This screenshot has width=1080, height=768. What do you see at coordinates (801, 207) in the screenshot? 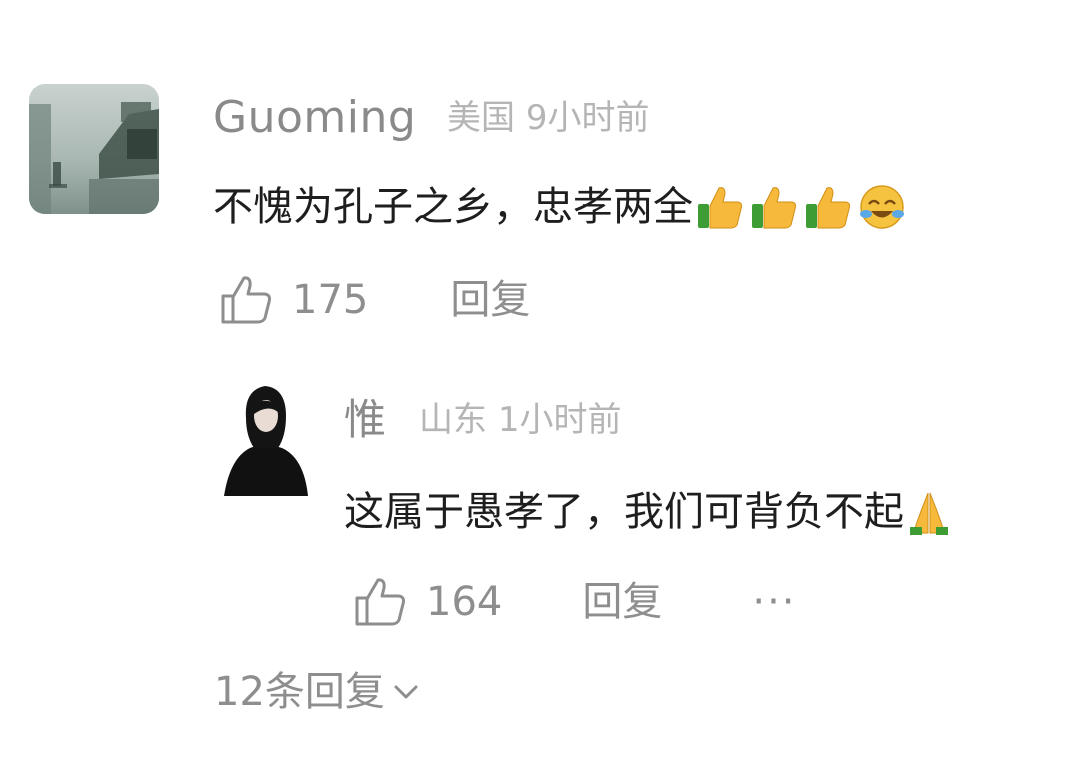
I see `comment-emojis` at bounding box center [801, 207].